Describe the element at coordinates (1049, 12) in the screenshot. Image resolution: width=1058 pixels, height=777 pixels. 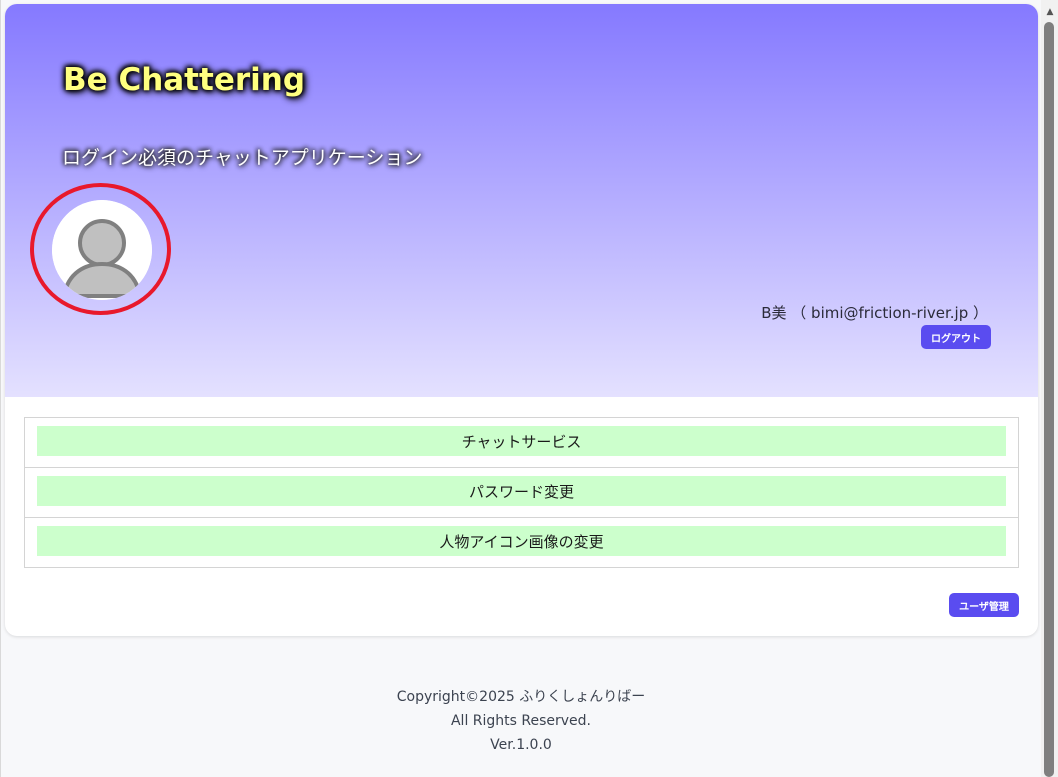
I see `triangle-up-icon: ▲` at that location.